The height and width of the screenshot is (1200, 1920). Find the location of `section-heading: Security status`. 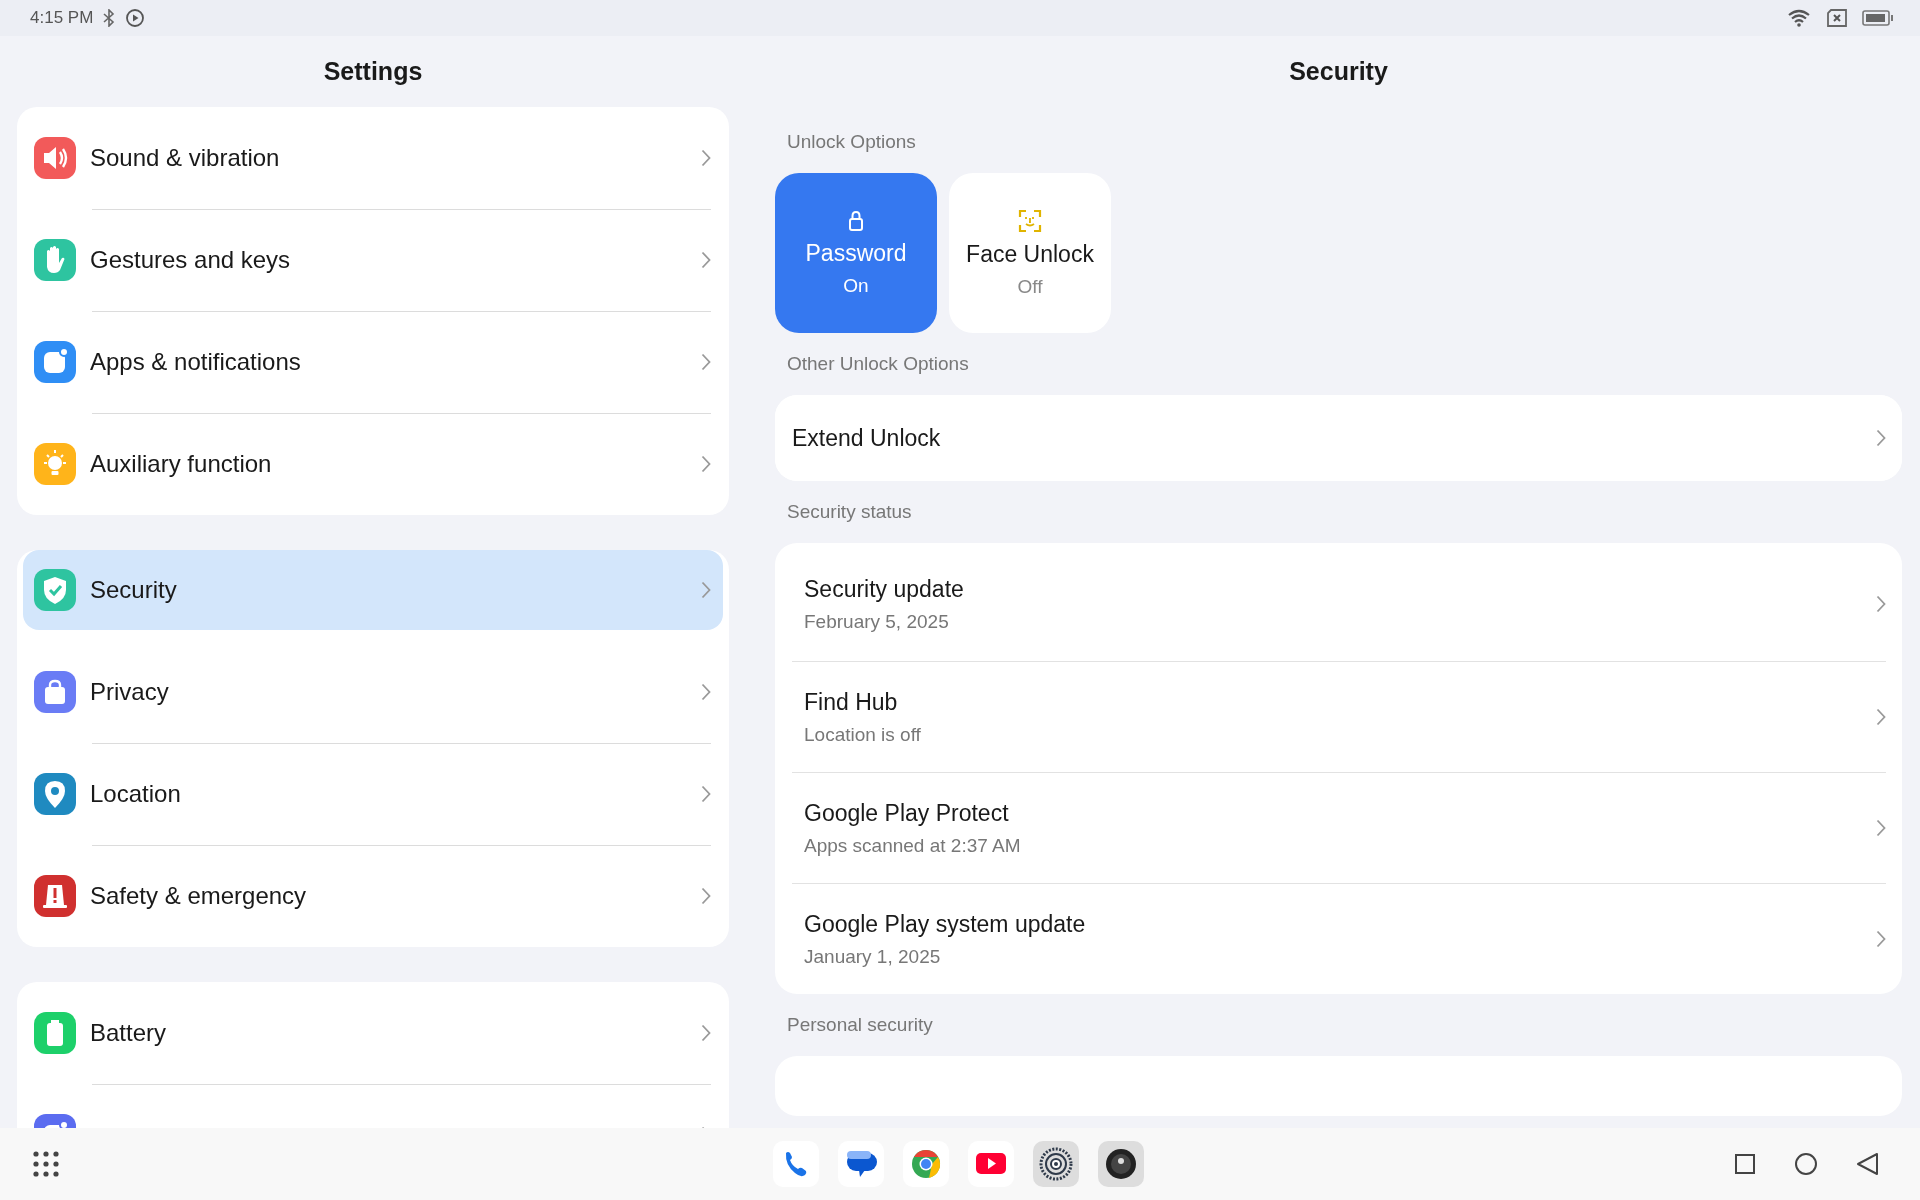

section-heading: Security status is located at coordinates (849, 512).